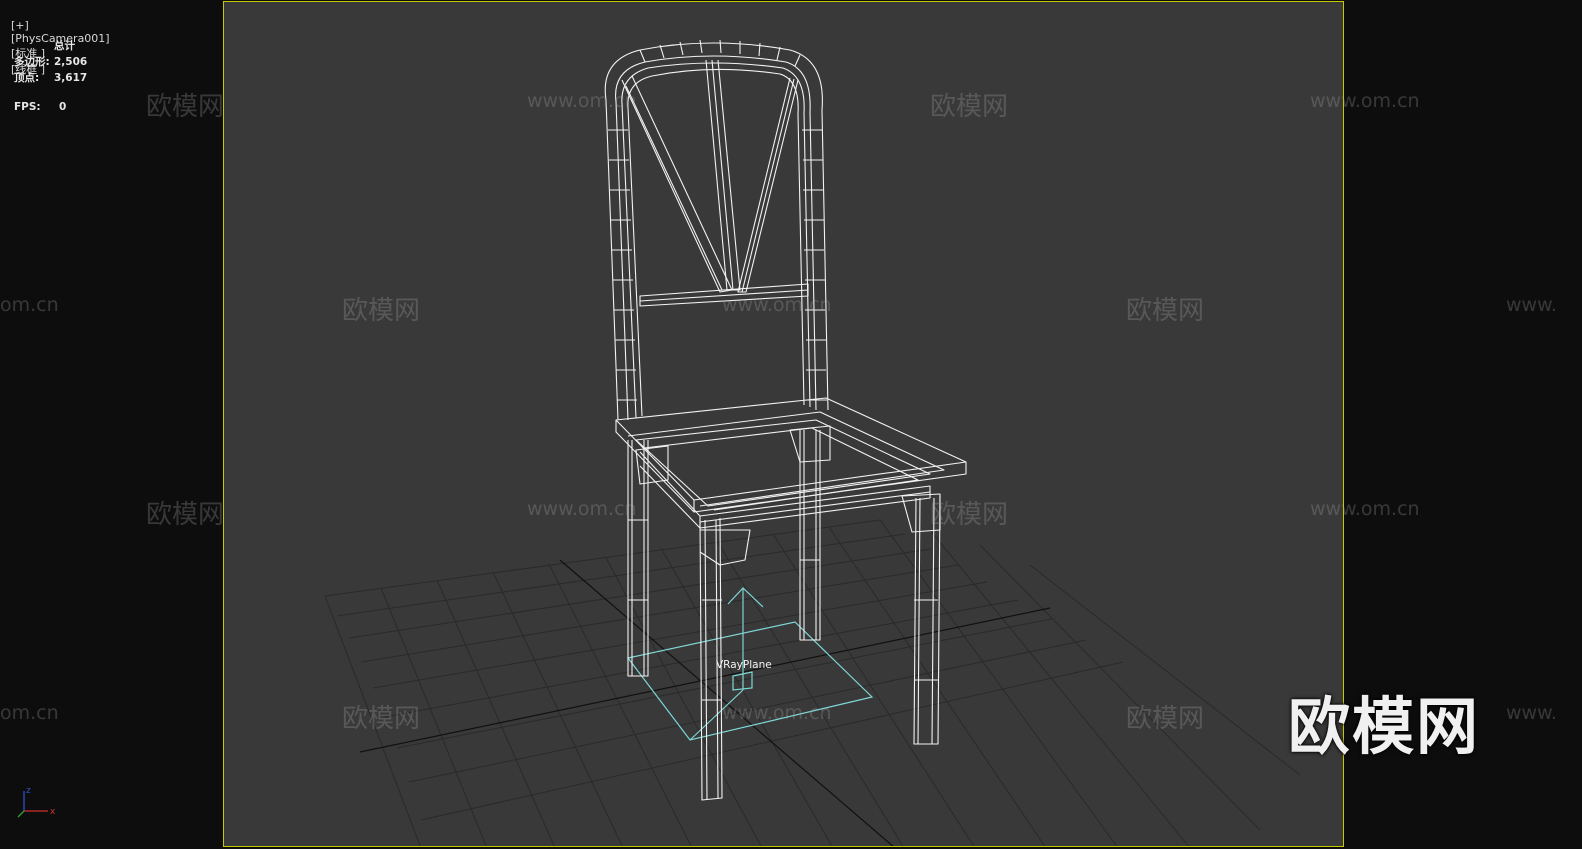 This screenshot has width=1582, height=849. What do you see at coordinates (36, 802) in the screenshot?
I see `axis-tripod-icon: x z` at bounding box center [36, 802].